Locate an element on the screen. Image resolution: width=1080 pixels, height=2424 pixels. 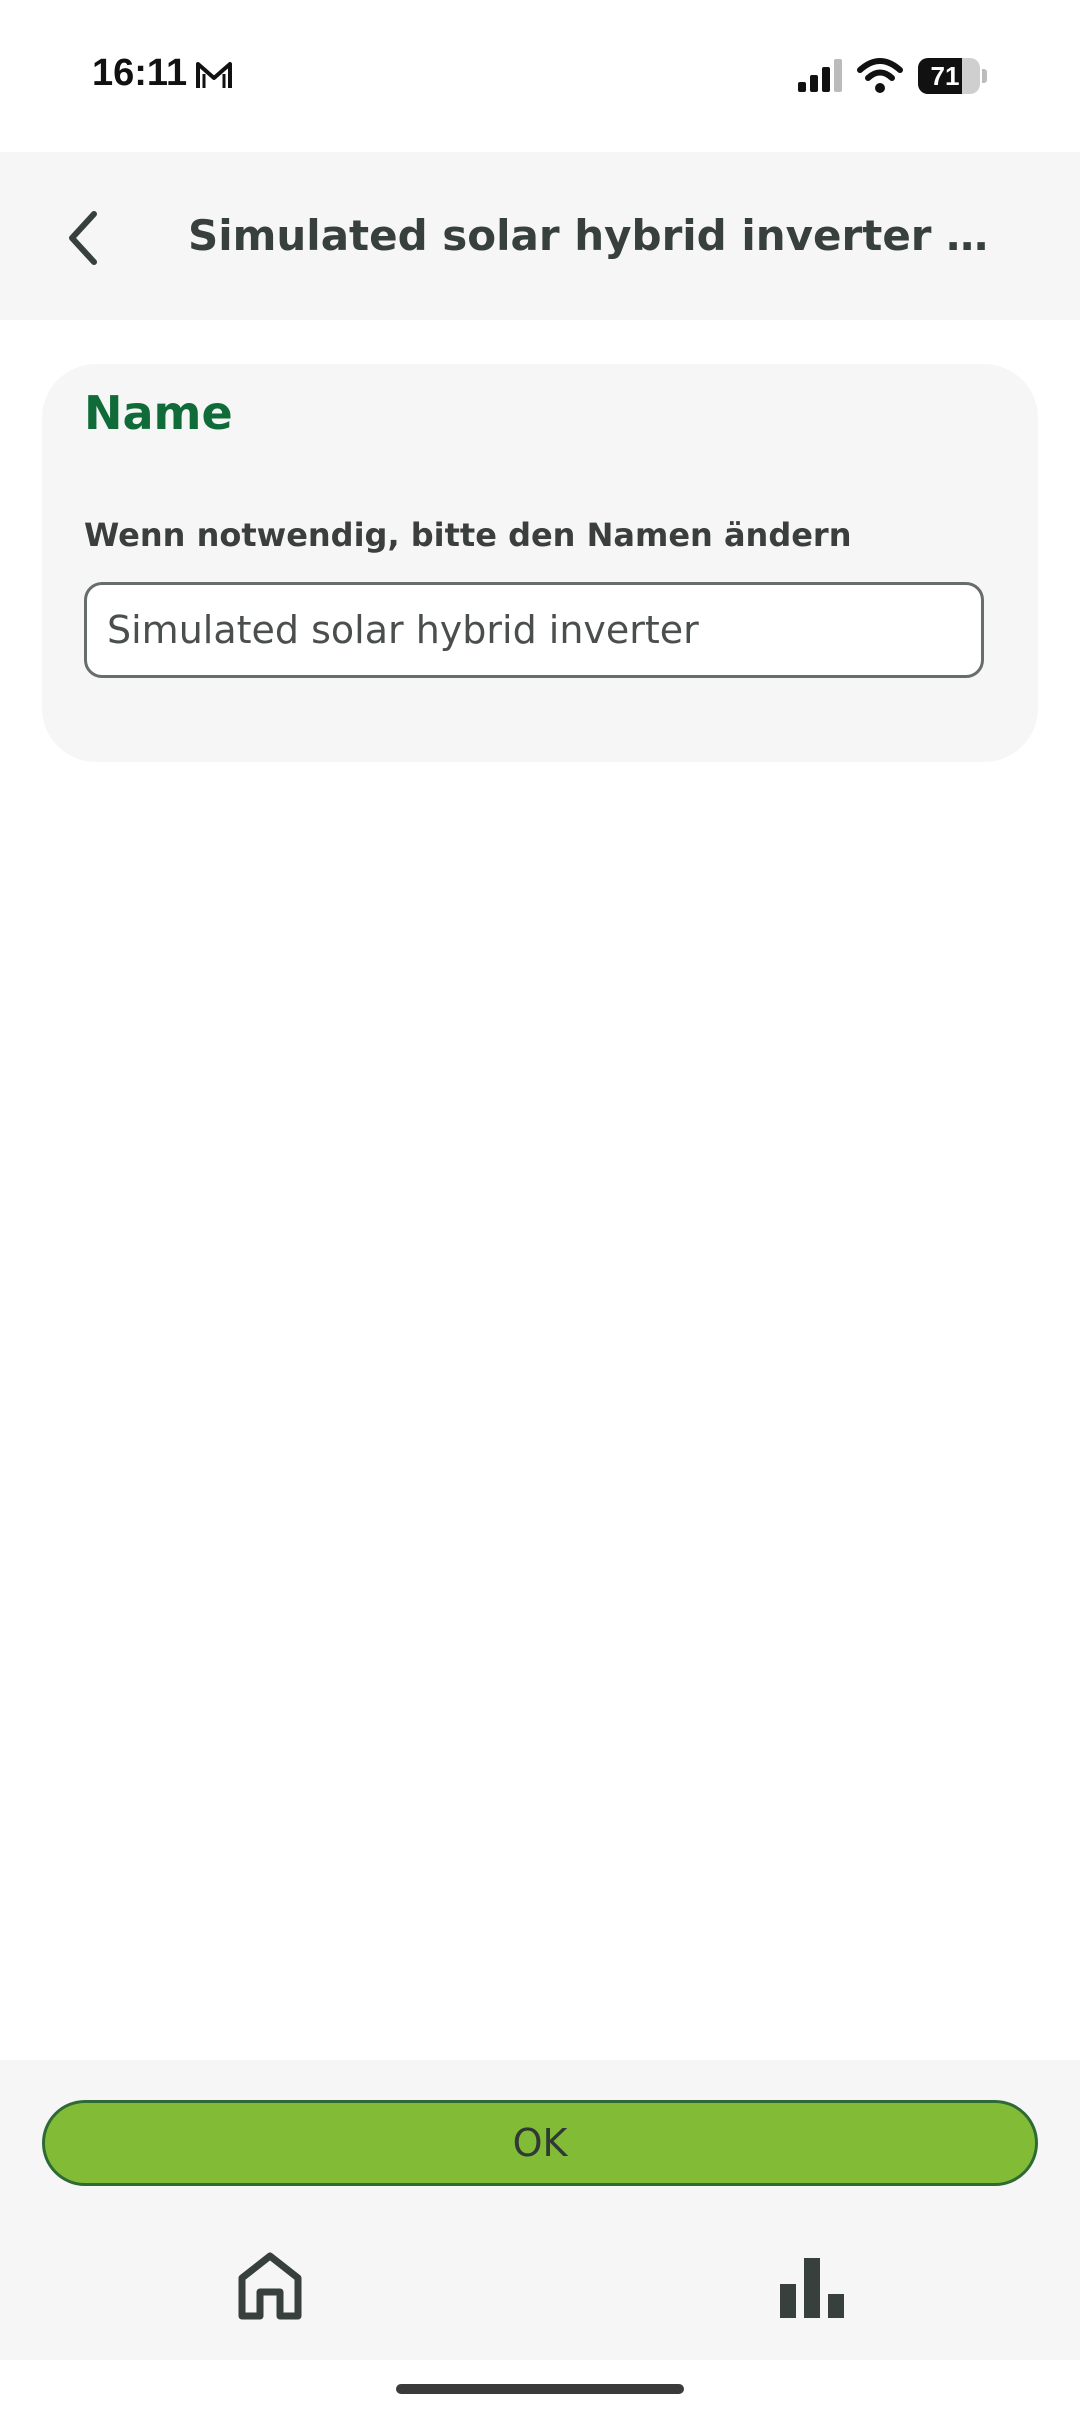
mail-icon is located at coordinates (214, 75).